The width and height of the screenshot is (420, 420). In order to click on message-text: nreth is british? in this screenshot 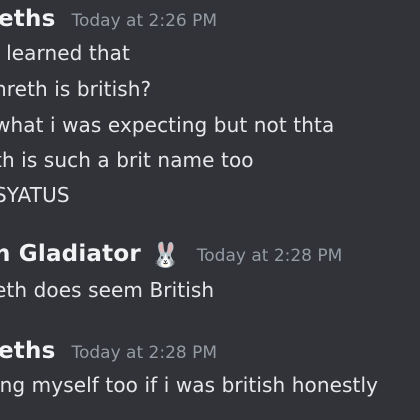, I will do `click(76, 89)`.